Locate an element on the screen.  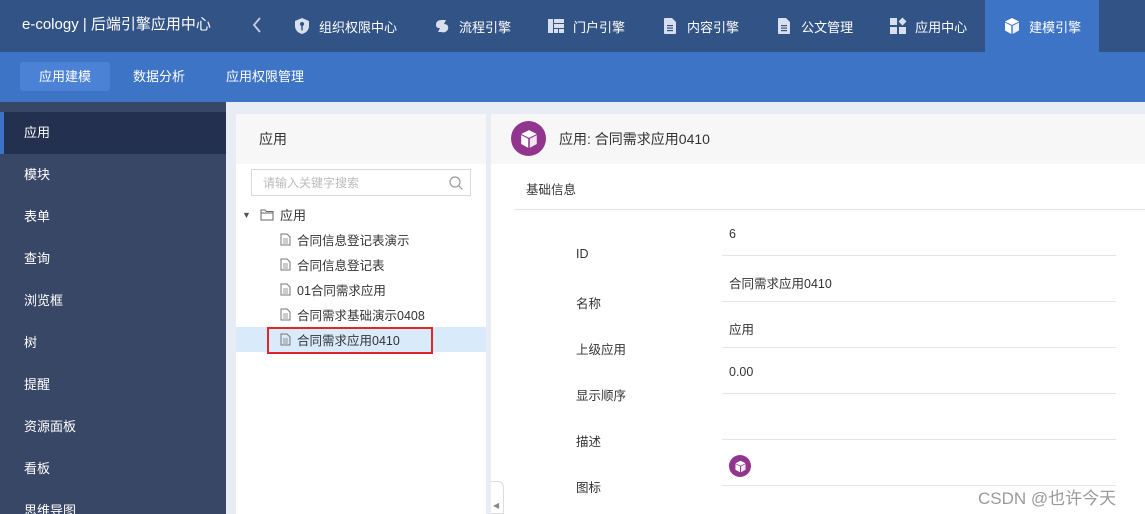
tree-node: 01合同需求应用 is located at coordinates (361, 289).